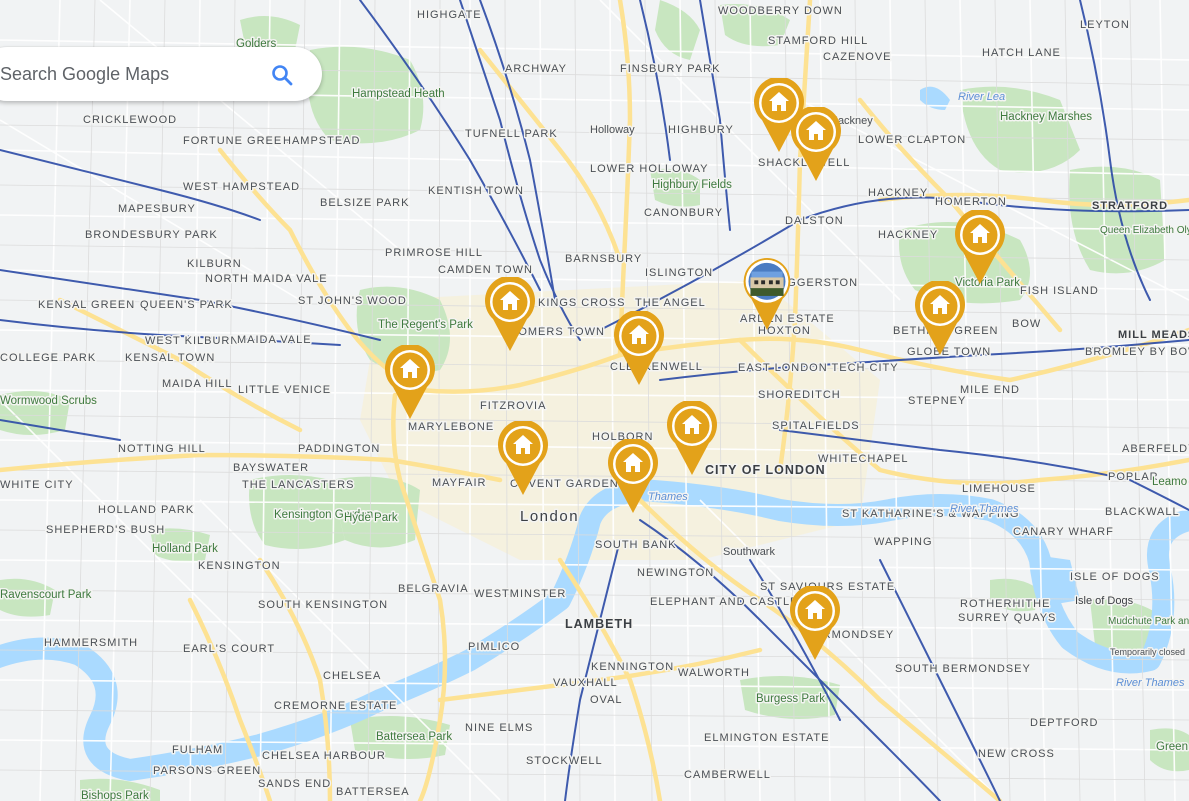  Describe the element at coordinates (323, 605) in the screenshot. I see `label-south-kensington: SOUTH KENSINGTON` at that location.